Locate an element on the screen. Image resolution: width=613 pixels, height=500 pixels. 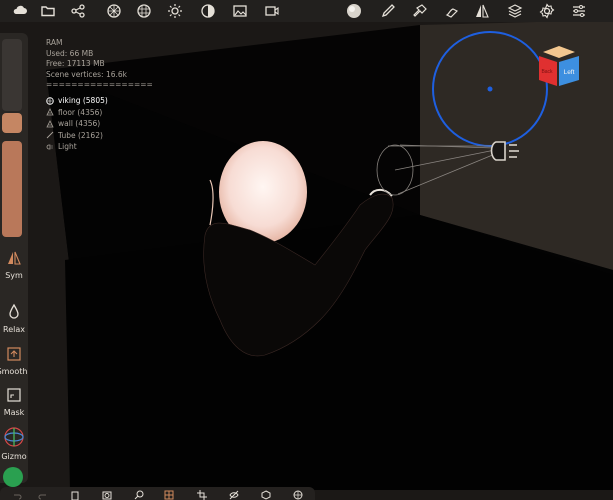
object-label: floor (4356) is located at coordinates (80, 112).